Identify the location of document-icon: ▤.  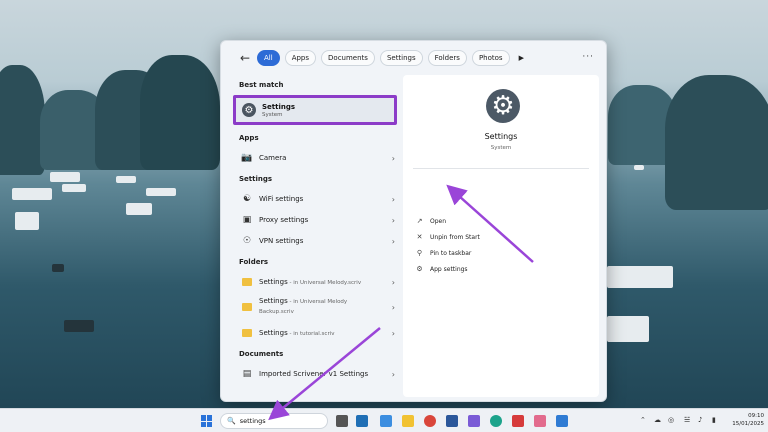
(247, 374).